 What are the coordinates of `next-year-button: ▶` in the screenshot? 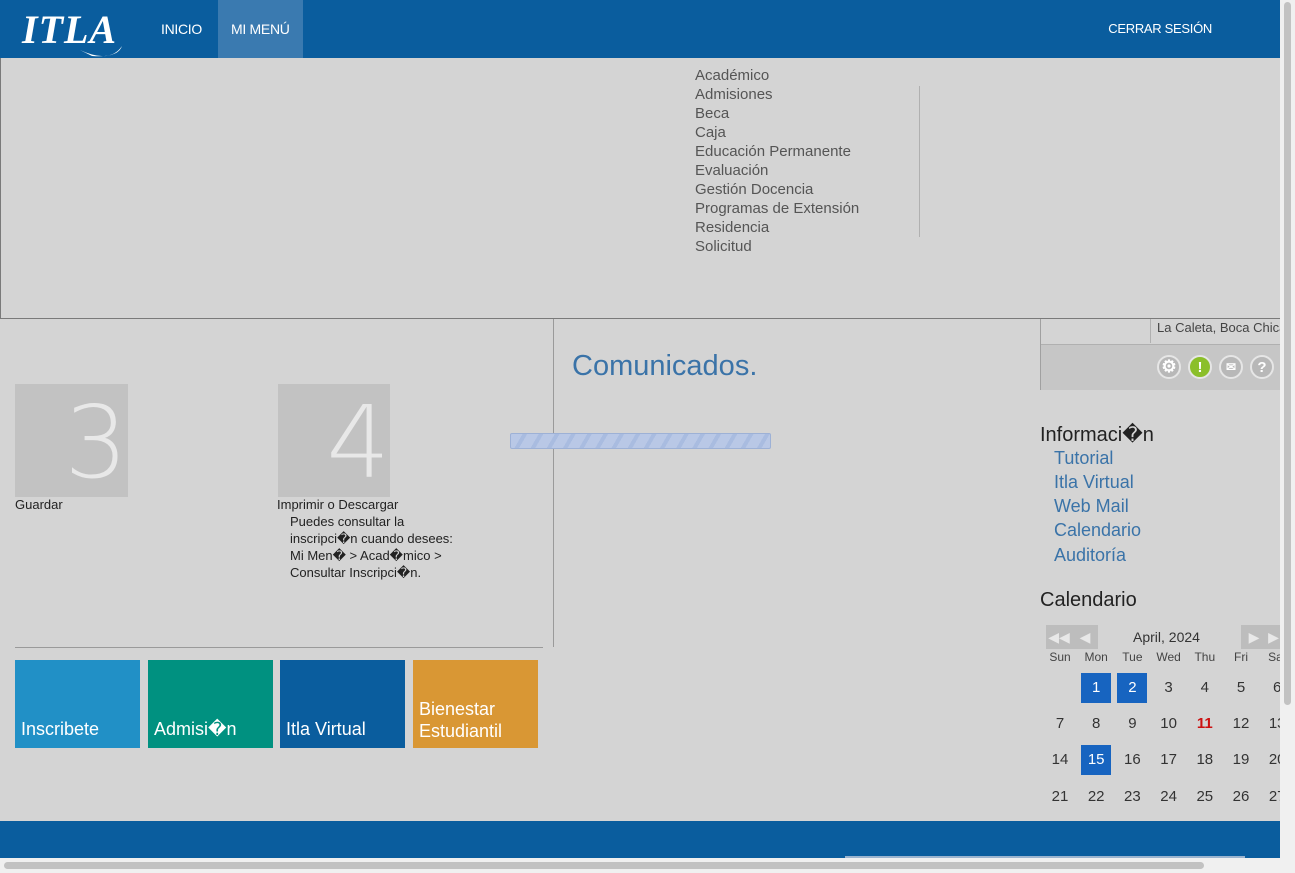 It's located at (1273, 637).